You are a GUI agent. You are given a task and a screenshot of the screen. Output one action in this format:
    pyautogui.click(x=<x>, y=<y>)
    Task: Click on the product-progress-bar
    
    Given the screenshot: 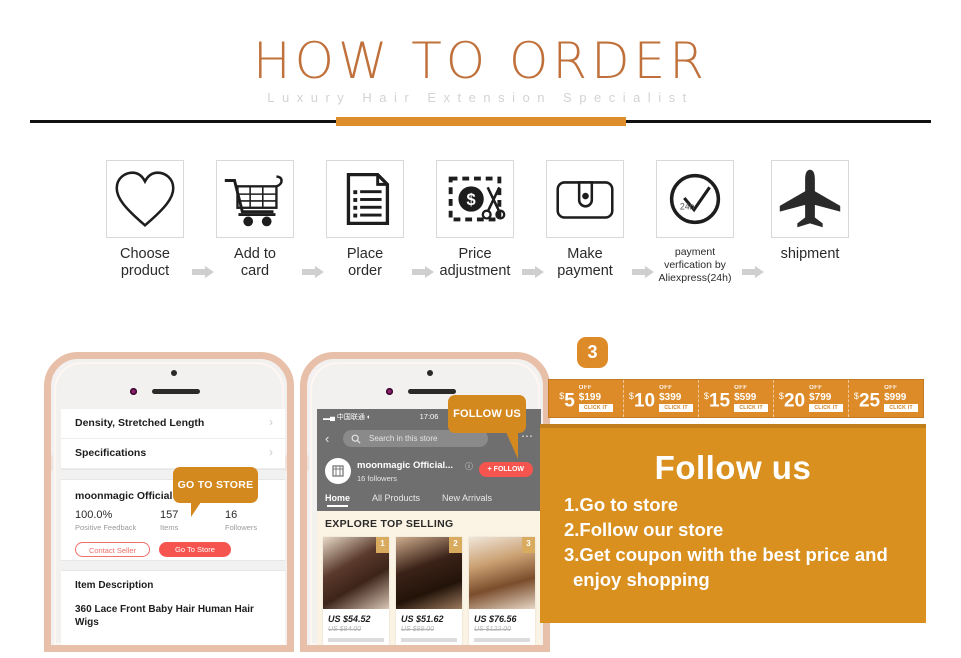 What is the action you would take?
    pyautogui.click(x=429, y=640)
    